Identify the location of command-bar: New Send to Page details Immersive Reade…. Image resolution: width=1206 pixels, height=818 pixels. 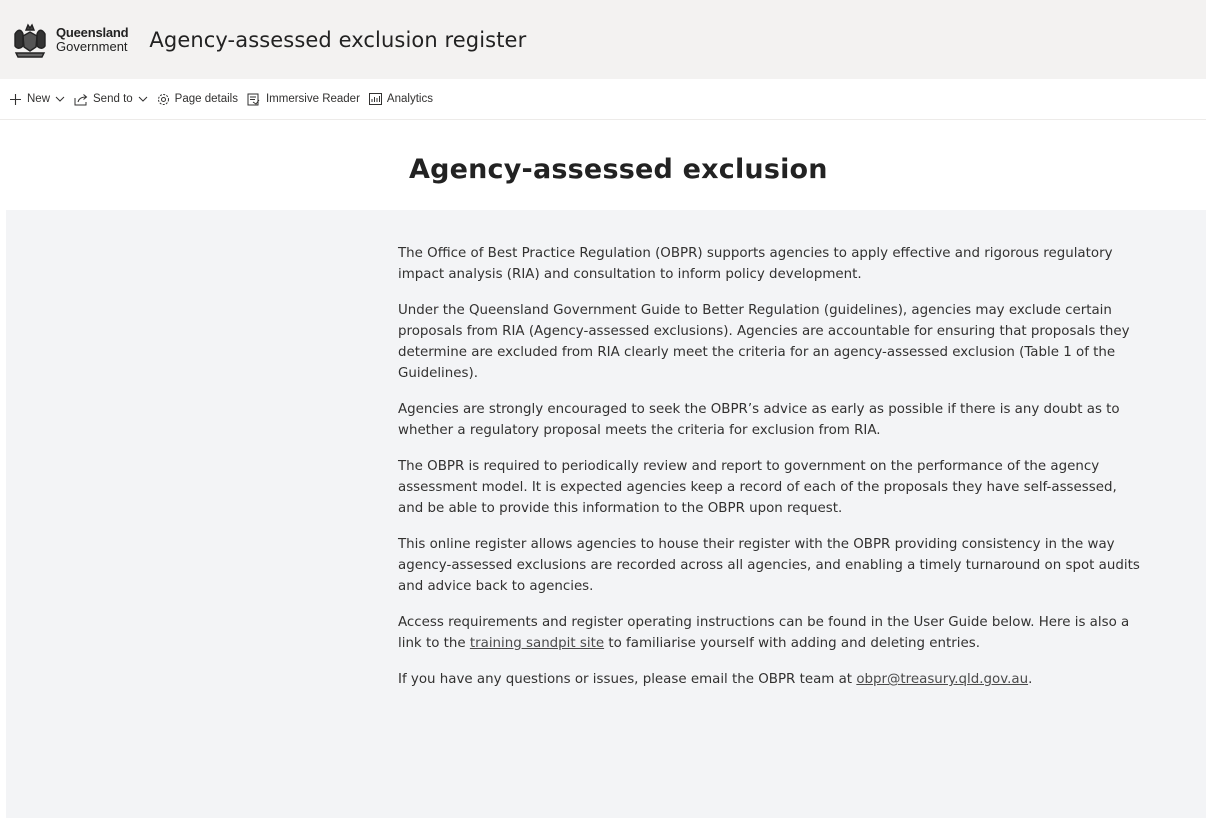
(603, 99).